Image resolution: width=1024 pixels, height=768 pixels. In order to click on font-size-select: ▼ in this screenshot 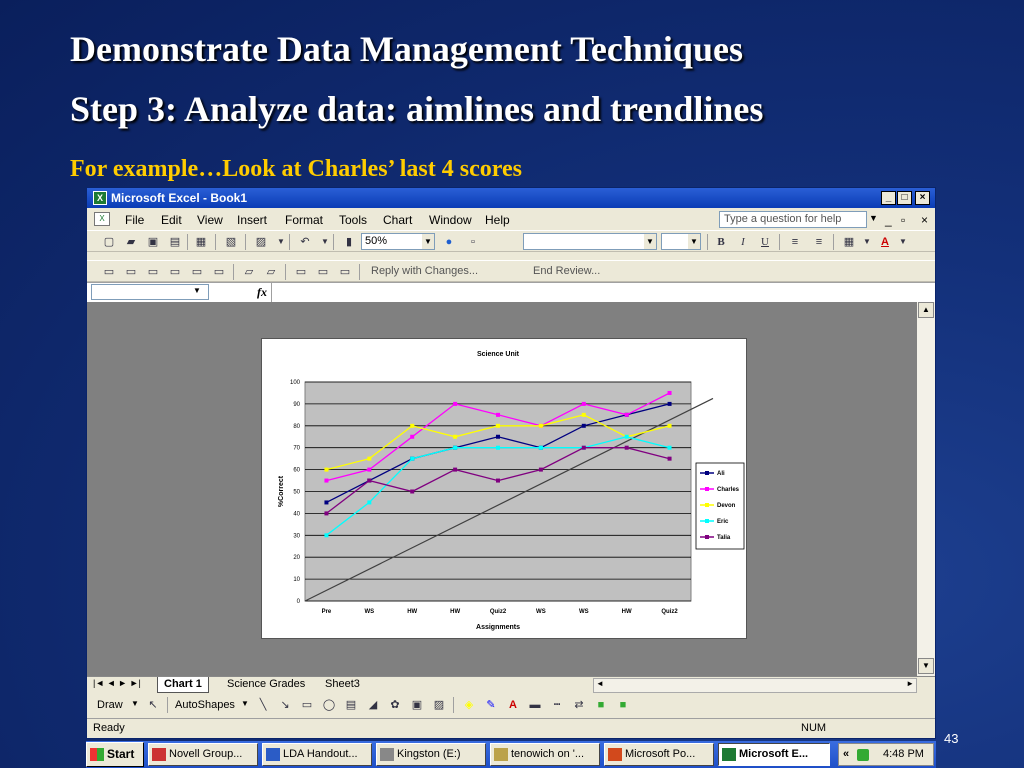, I will do `click(681, 241)`.